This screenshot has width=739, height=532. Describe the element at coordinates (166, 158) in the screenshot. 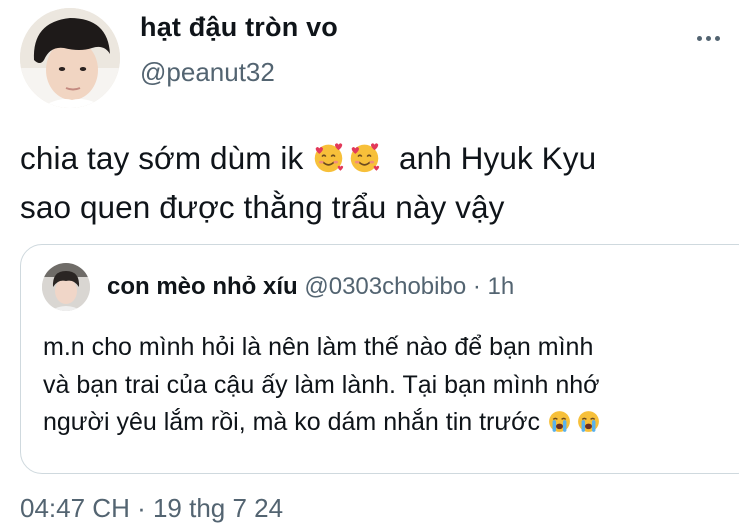

I see `tweet-line-1-start: chia tay sớm dùm ik` at that location.